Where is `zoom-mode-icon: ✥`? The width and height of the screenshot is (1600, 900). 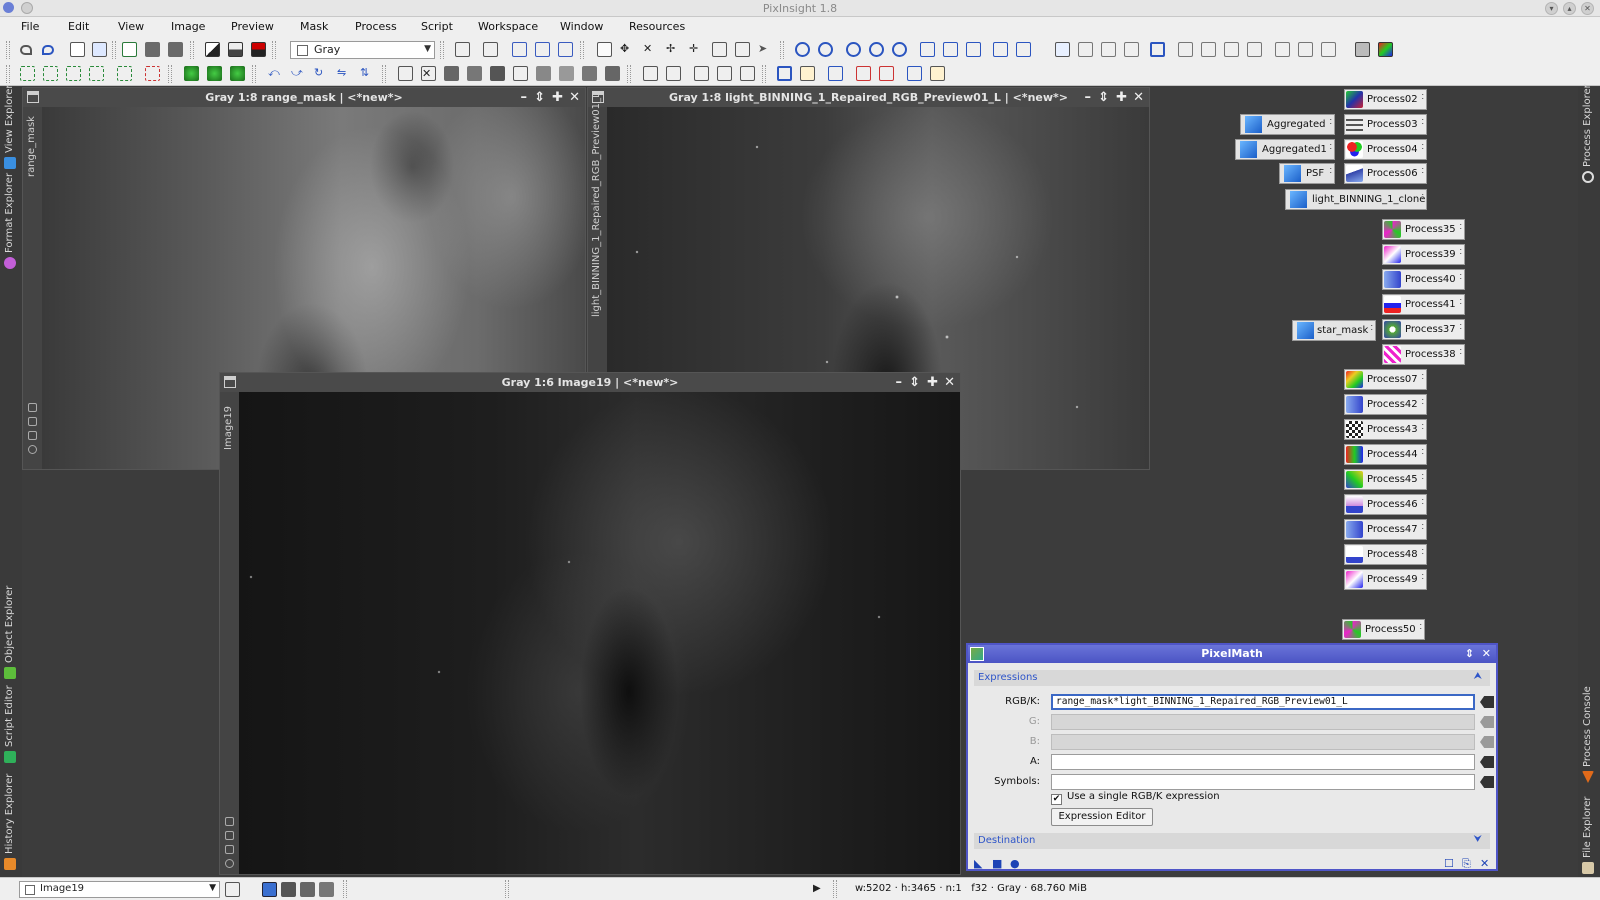
zoom-mode-icon: ✥ is located at coordinates (627, 49).